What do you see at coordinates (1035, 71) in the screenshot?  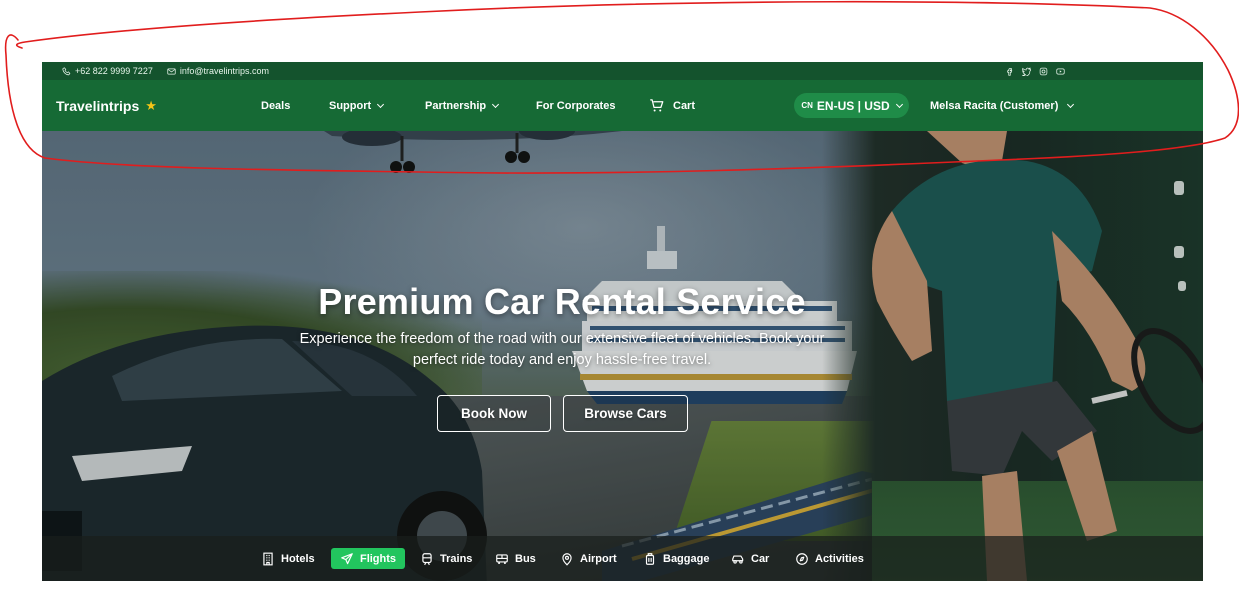 I see `social-links` at bounding box center [1035, 71].